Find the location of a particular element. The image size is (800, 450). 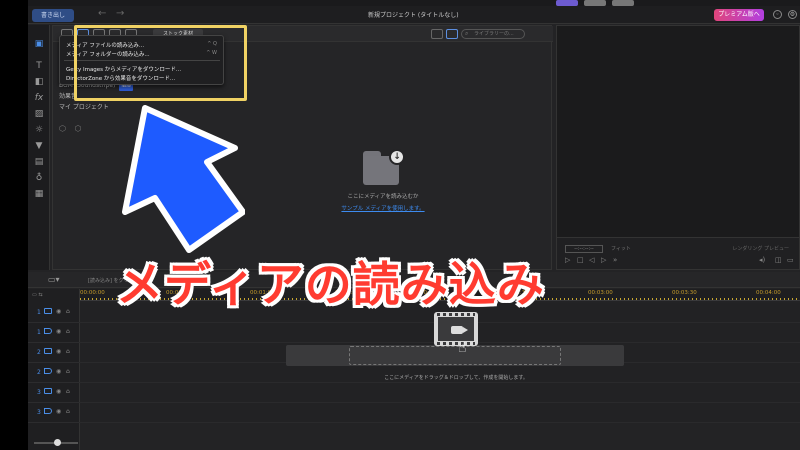

empty-media-message: ここにメディアを読み込むか is located at coordinates (383, 197).